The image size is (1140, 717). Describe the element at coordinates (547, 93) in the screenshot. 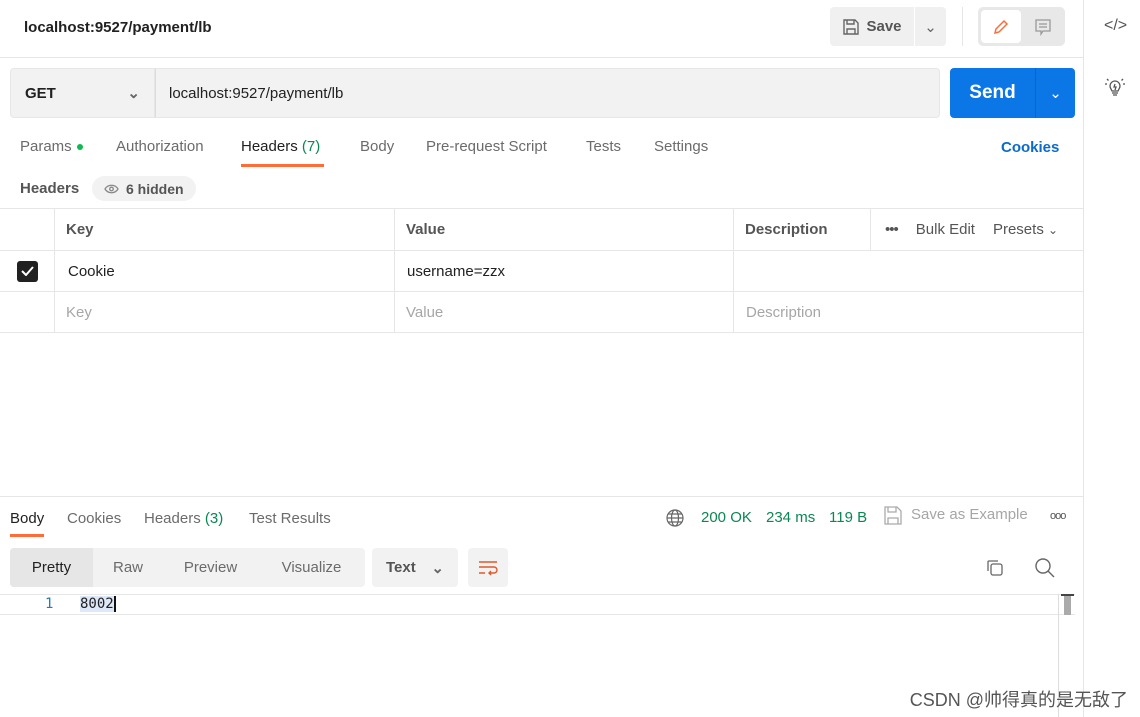

I see `url-input: localhost:9527/payment/lb` at that location.